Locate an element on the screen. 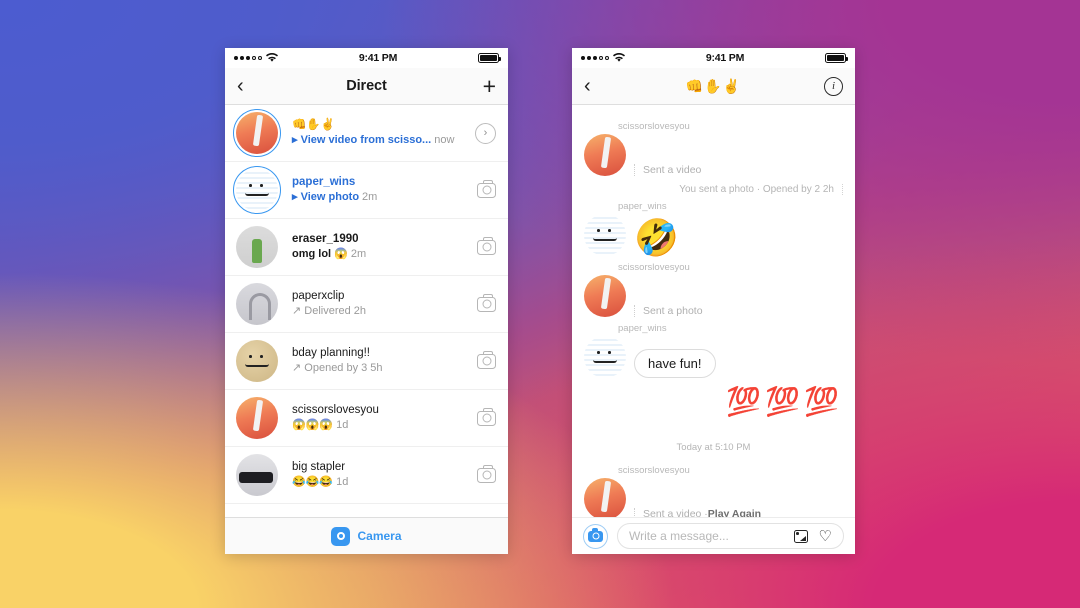 Image resolution: width=1080 pixels, height=608 pixels. chevron-right-circle-icon: › is located at coordinates (485, 133).